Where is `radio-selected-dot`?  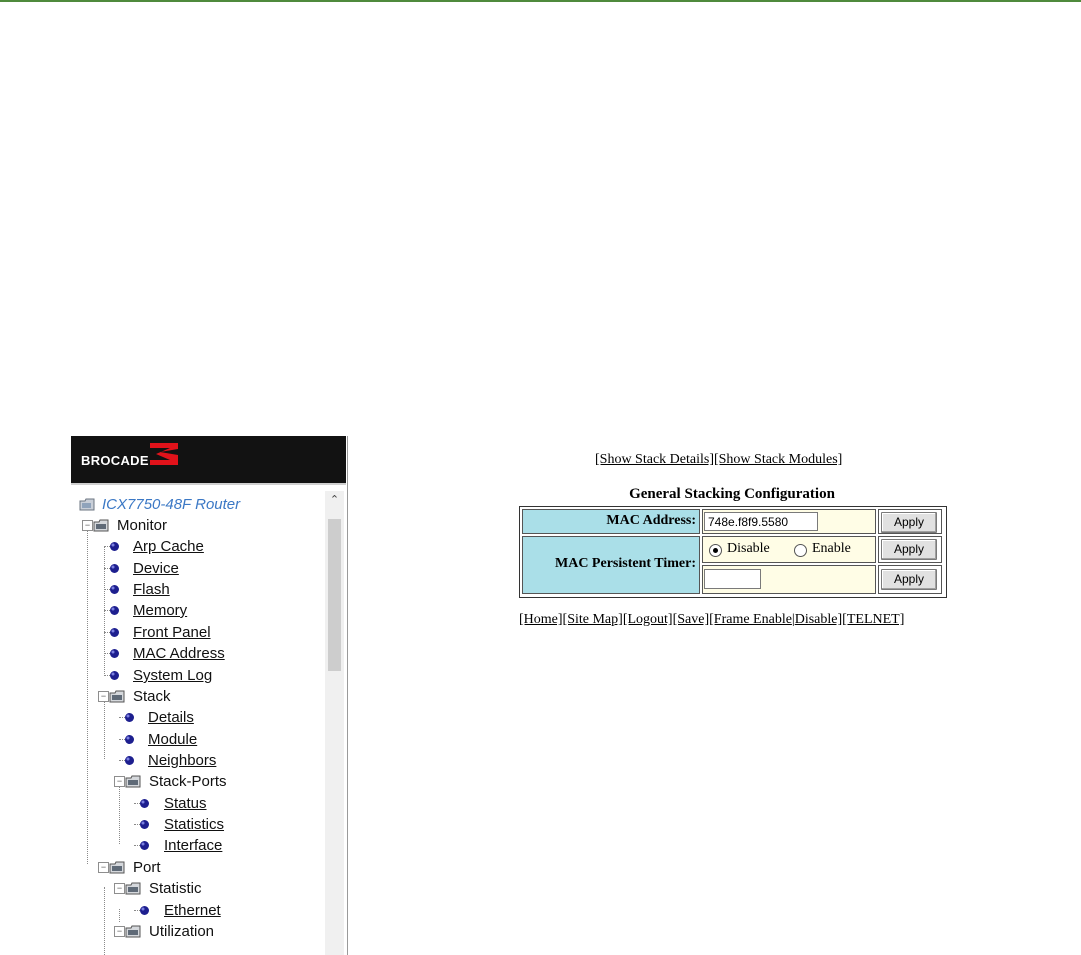
radio-selected-dot is located at coordinates (715, 550).